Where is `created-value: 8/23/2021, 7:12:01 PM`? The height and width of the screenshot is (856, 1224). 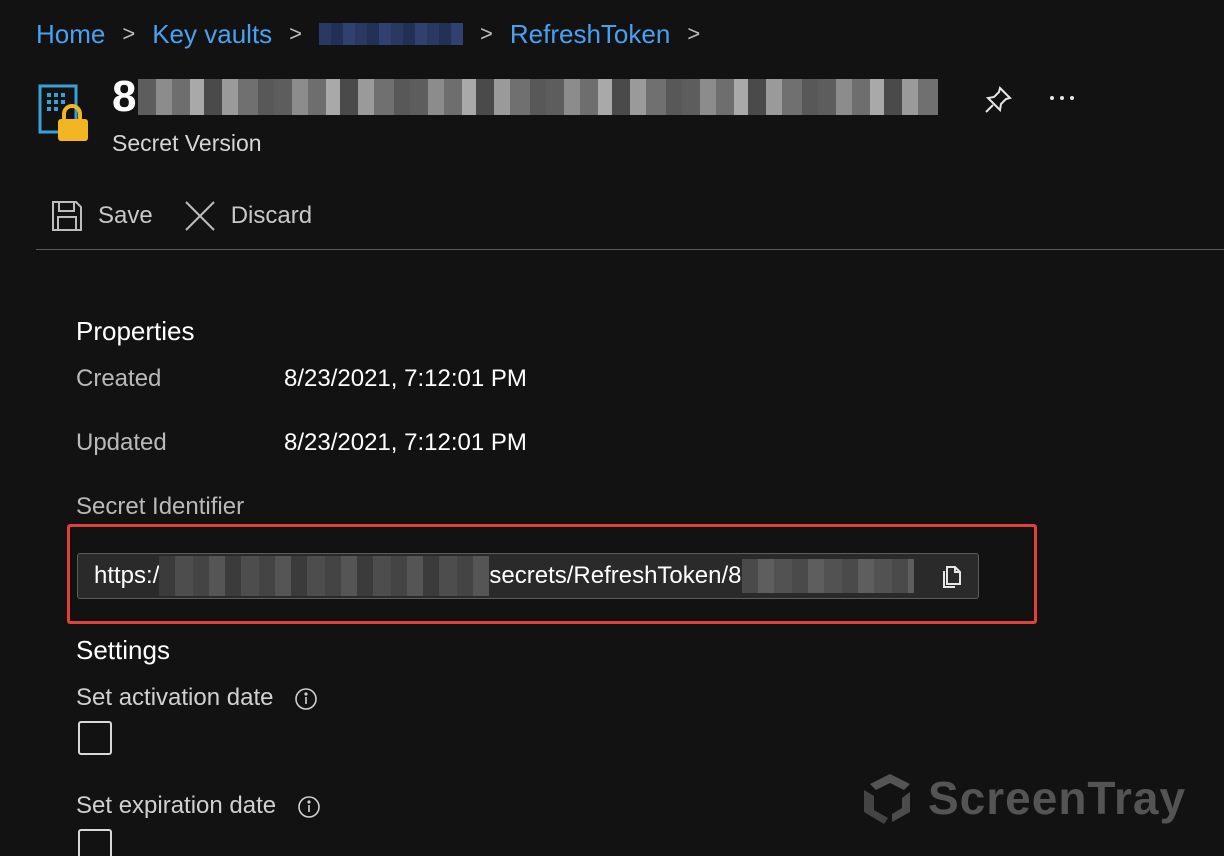
created-value: 8/23/2021, 7:12:01 PM is located at coordinates (405, 378).